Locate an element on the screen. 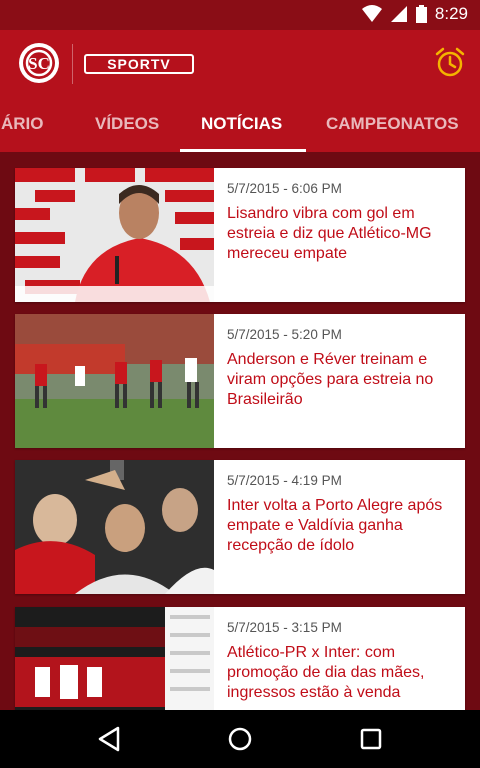 The height and width of the screenshot is (768, 480). alarm-clock-icon is located at coordinates (450, 62).